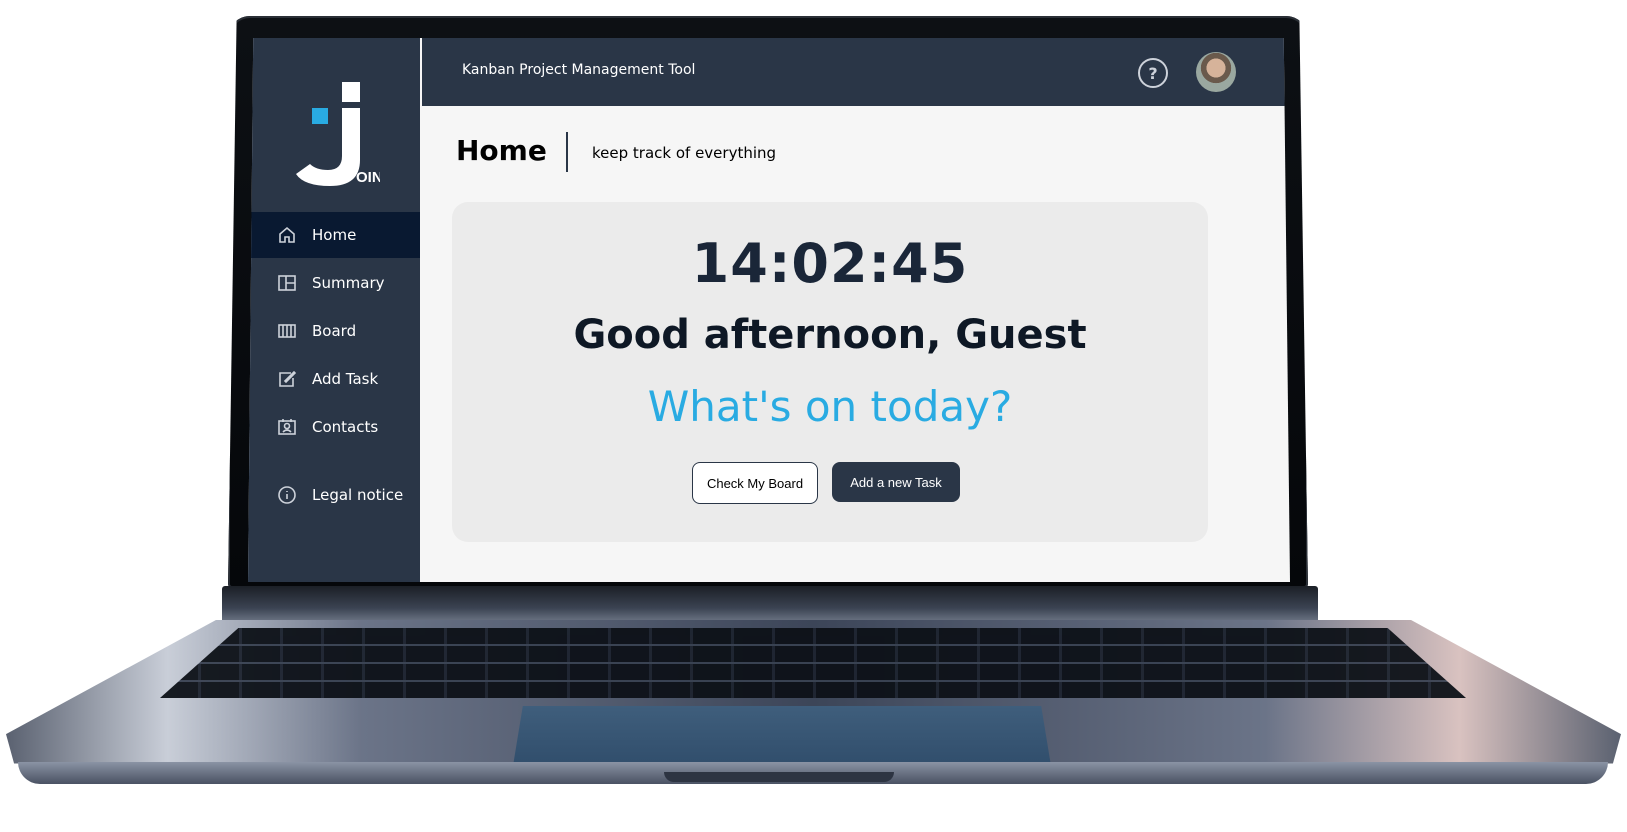  I want to click on sidebar-item-label: Contacts, so click(345, 427).